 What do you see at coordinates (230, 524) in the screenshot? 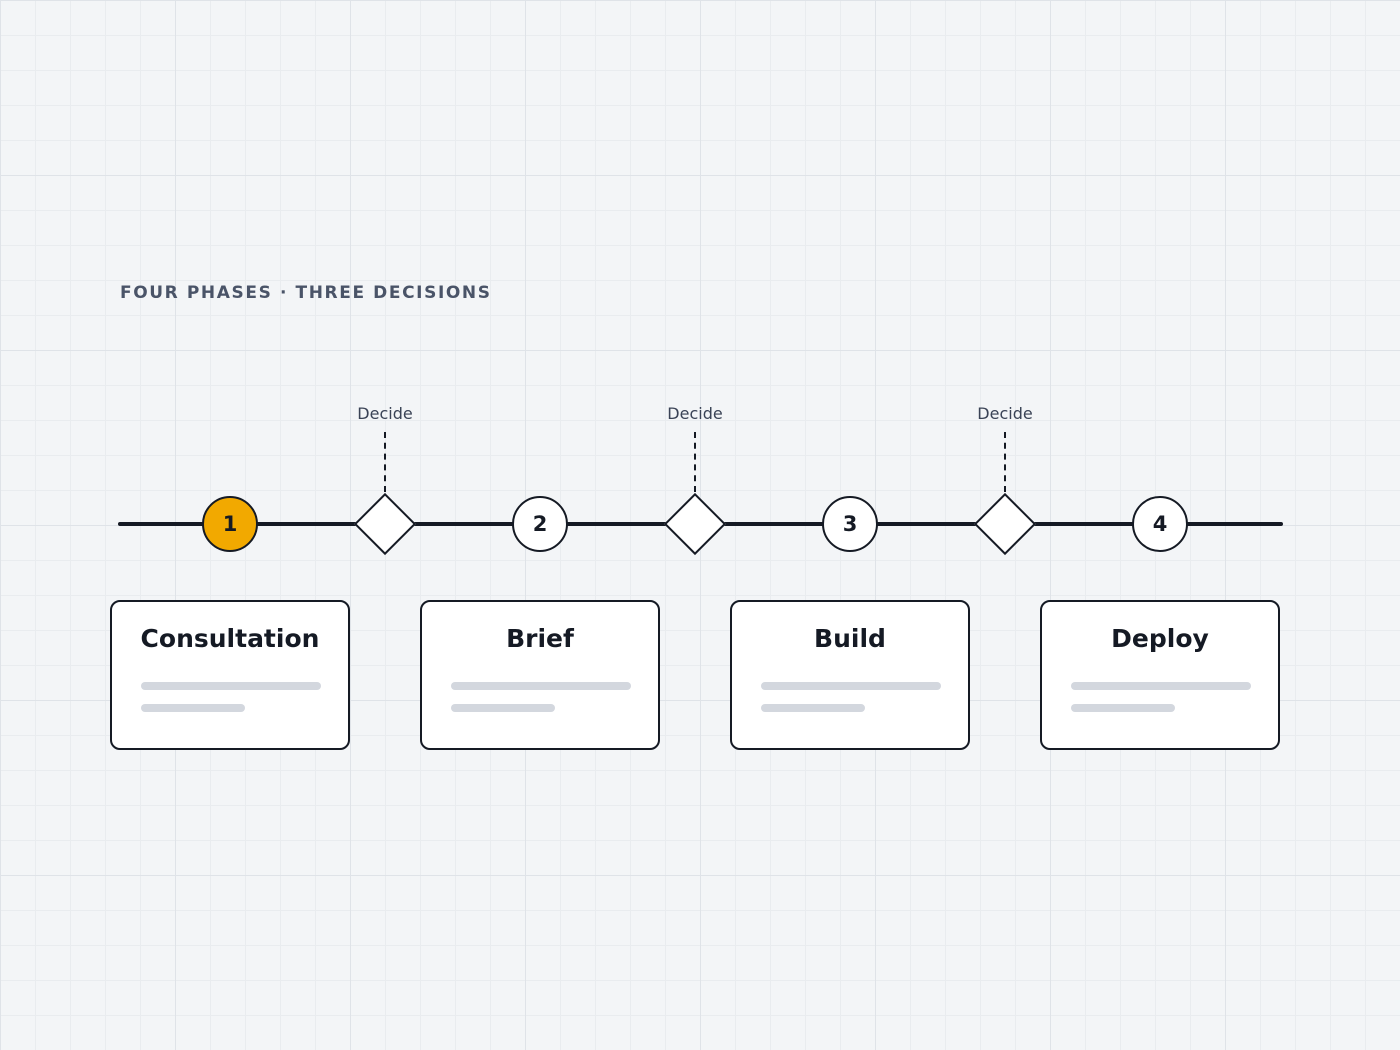
I see `phase-node-1: 1` at bounding box center [230, 524].